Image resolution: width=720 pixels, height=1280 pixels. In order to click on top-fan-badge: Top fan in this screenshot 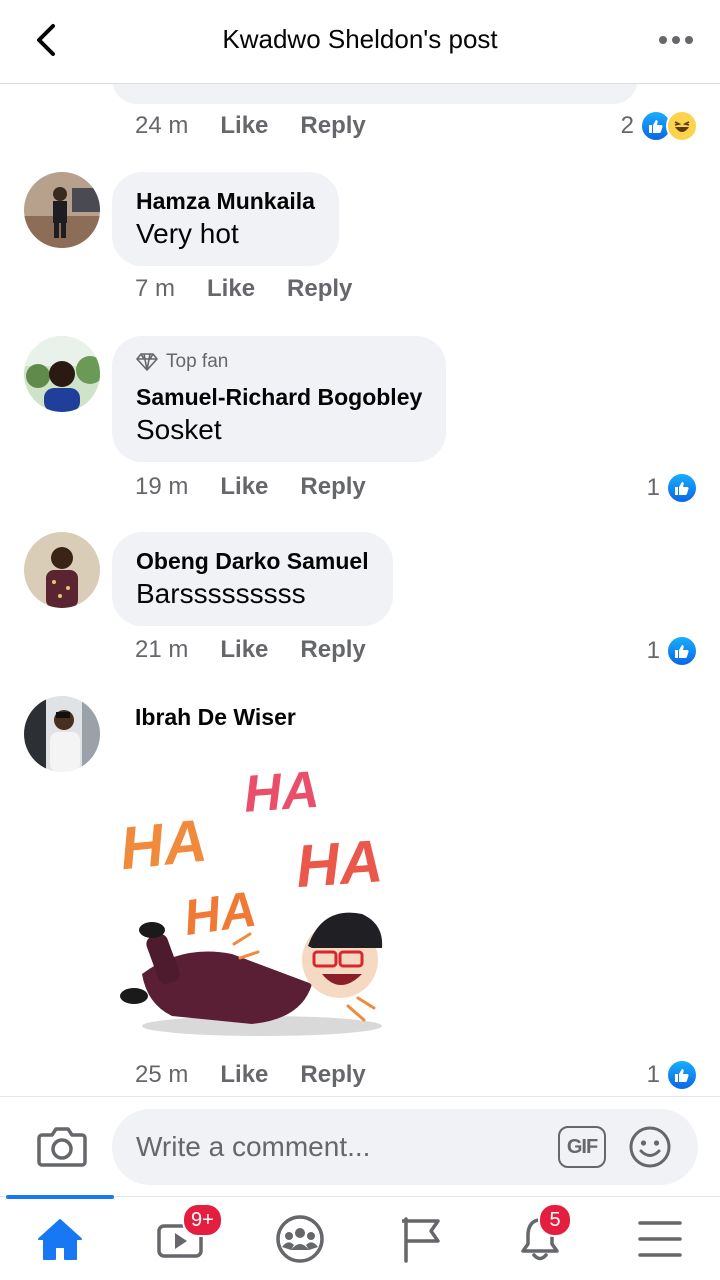, I will do `click(279, 362)`.